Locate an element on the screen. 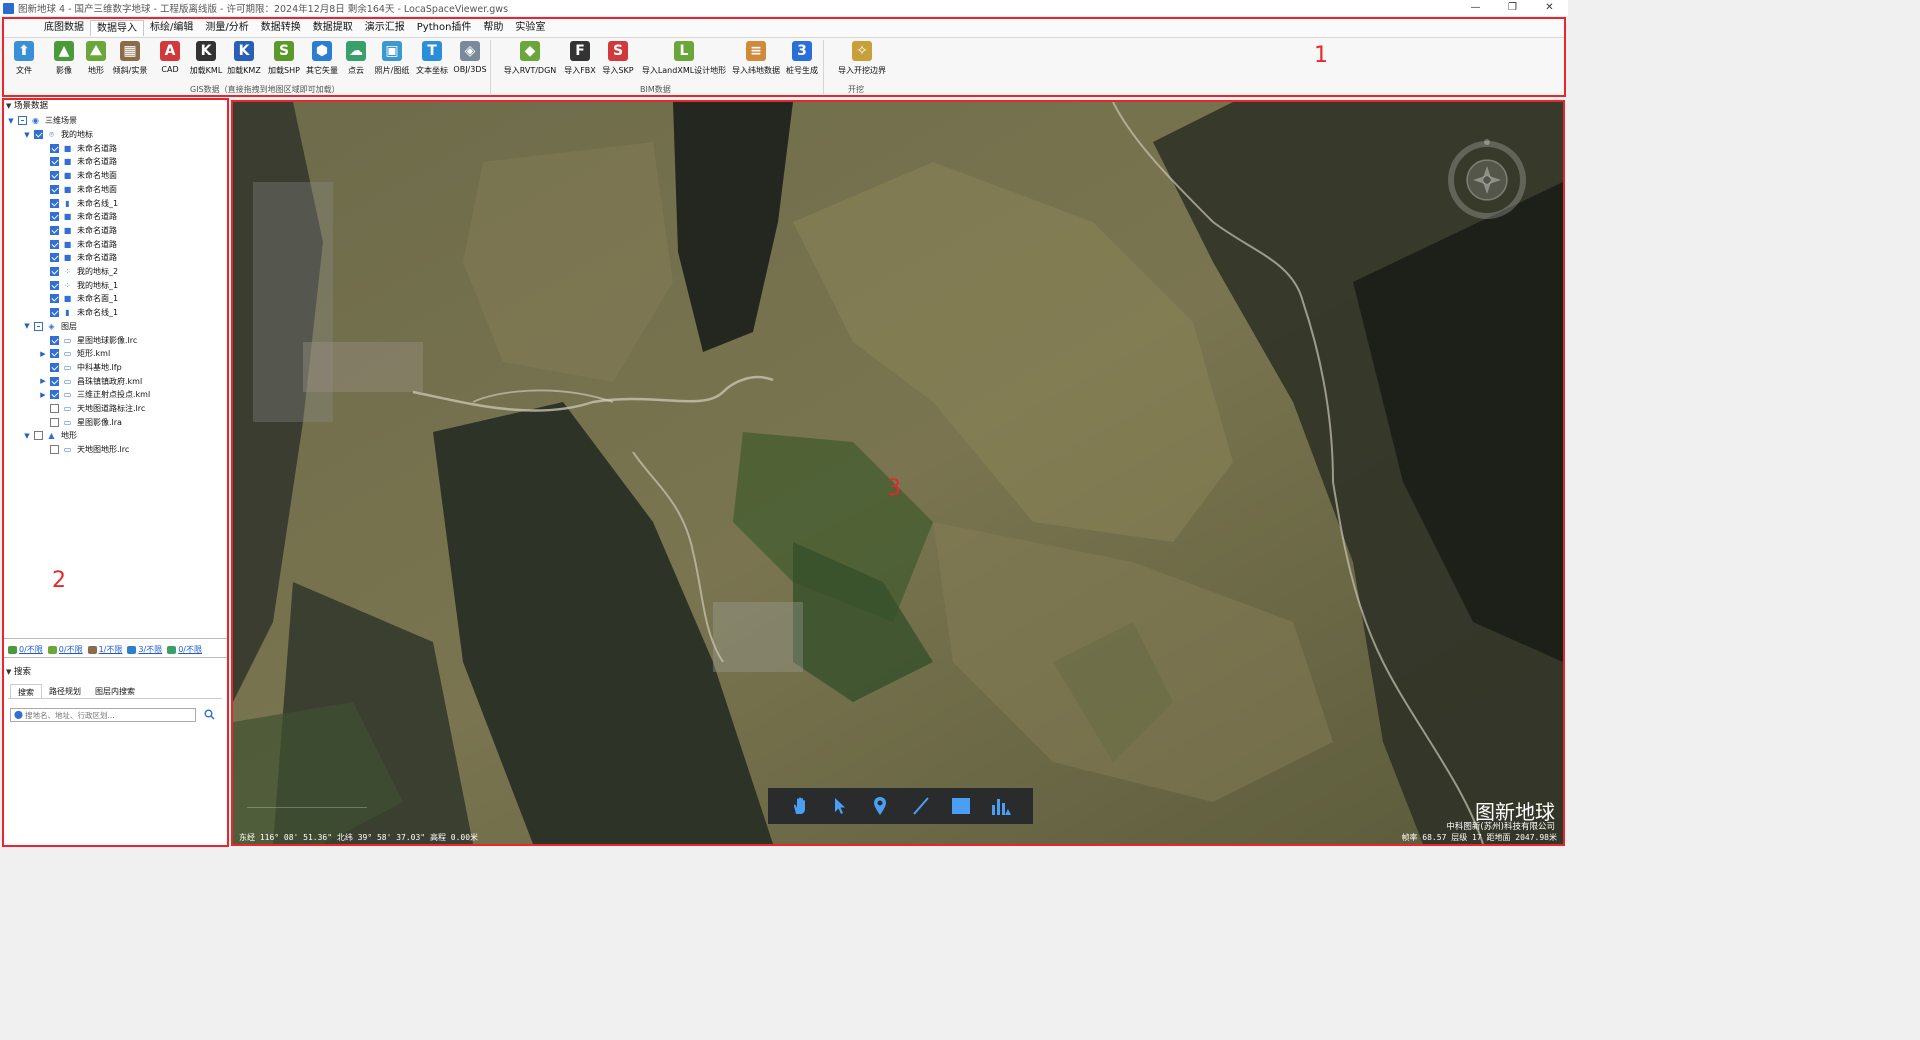  menu-item: 测量/分析 is located at coordinates (226, 28).